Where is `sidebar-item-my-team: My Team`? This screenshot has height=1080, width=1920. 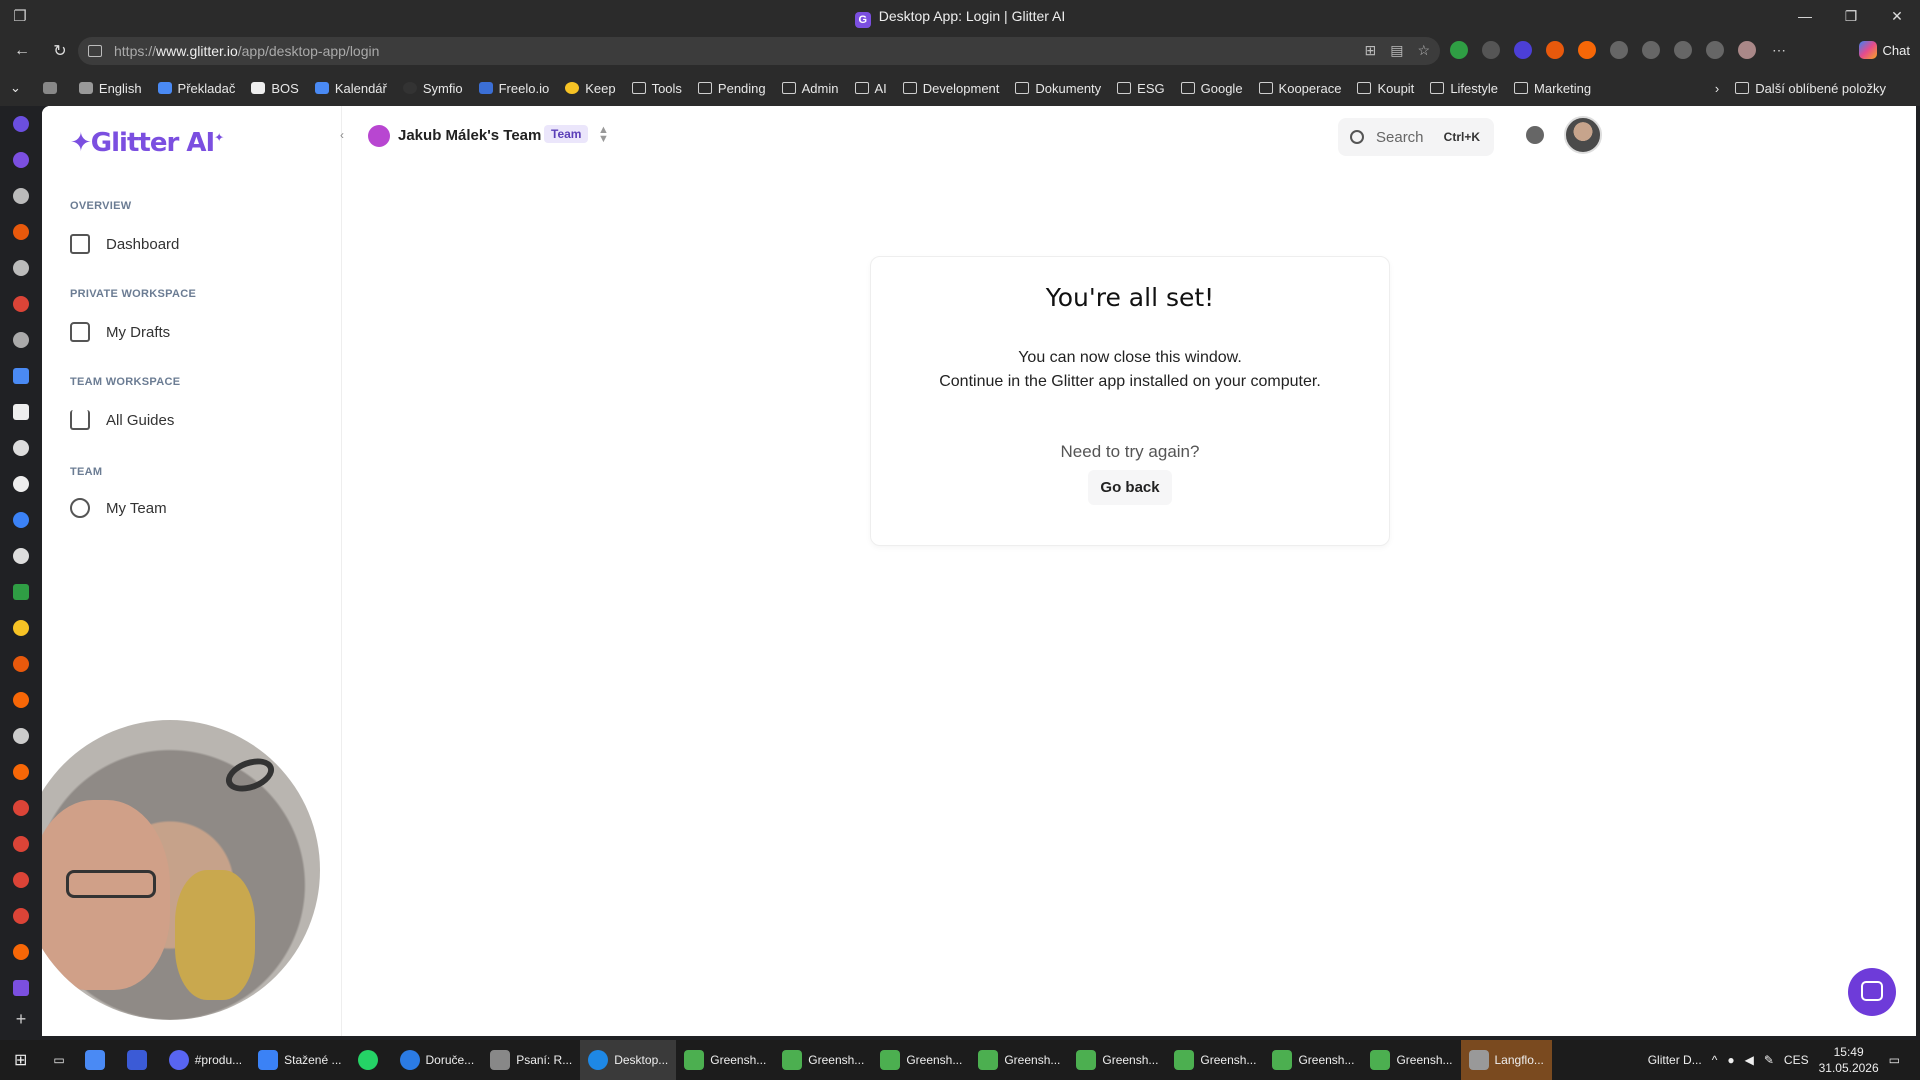
sidebar-item-my-team: My Team is located at coordinates (118, 508).